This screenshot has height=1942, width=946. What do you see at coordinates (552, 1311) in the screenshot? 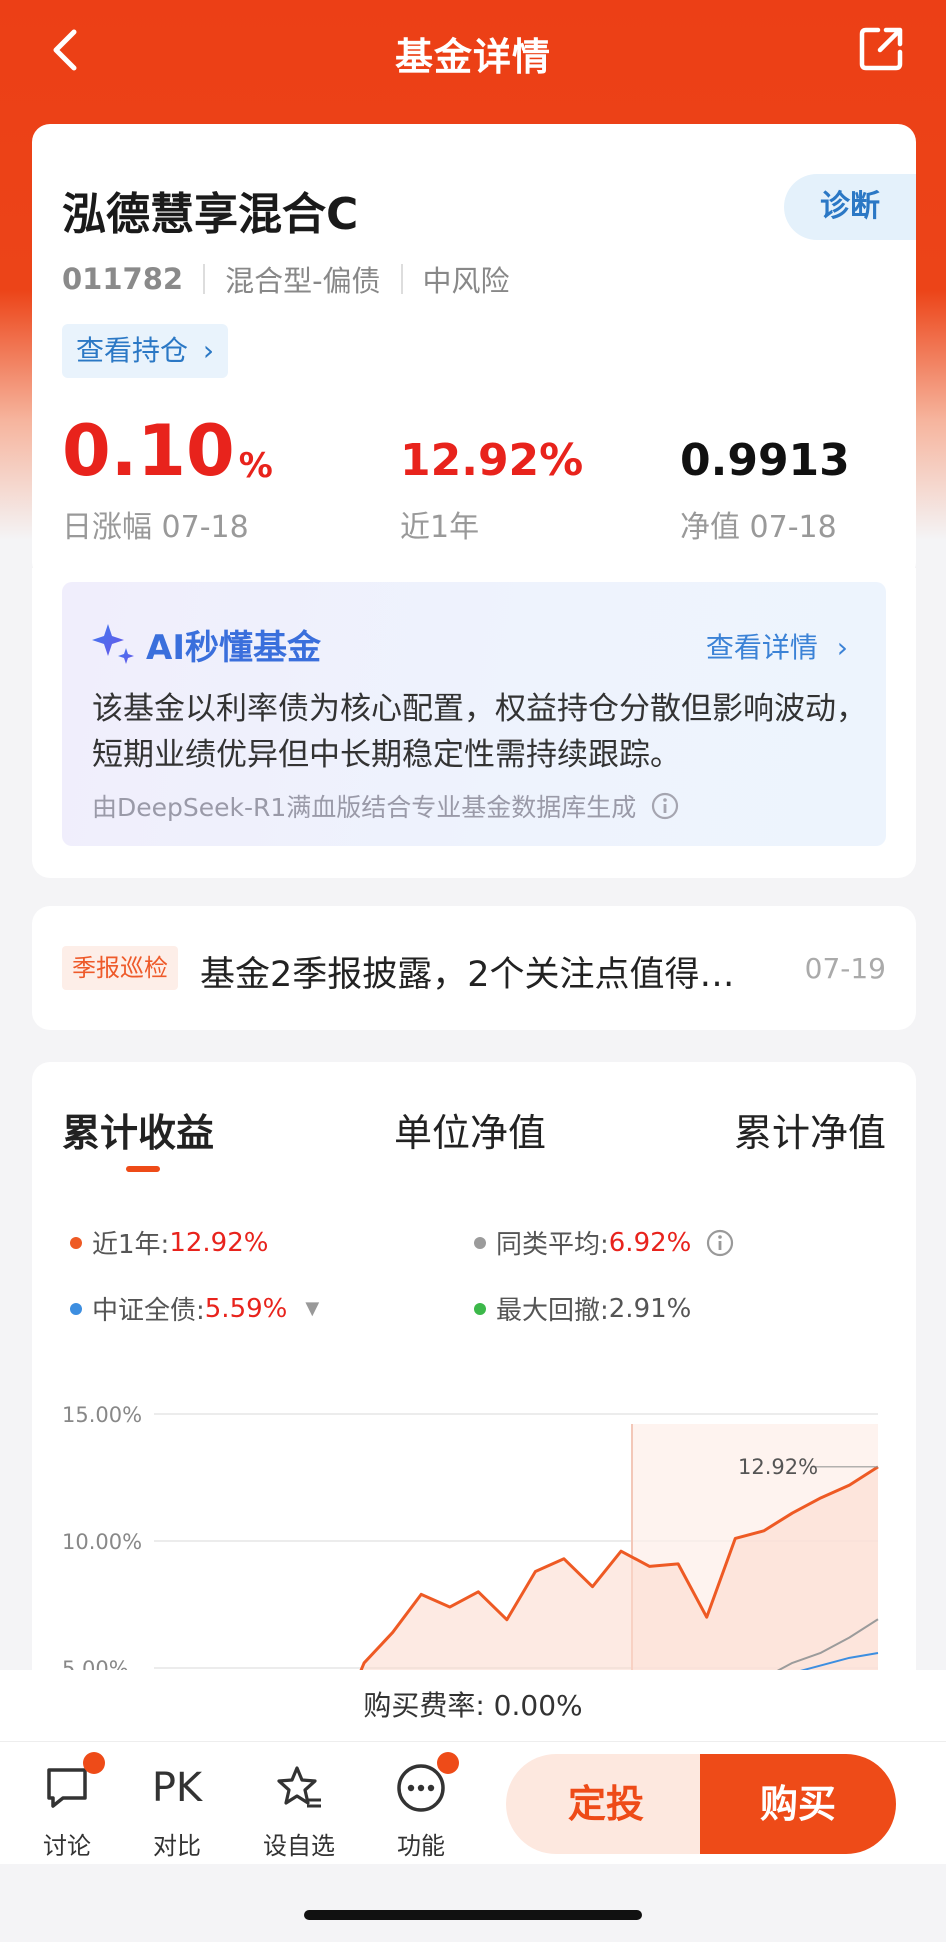
I see `legend-drawdown-label: 最大回撤:` at bounding box center [552, 1311].